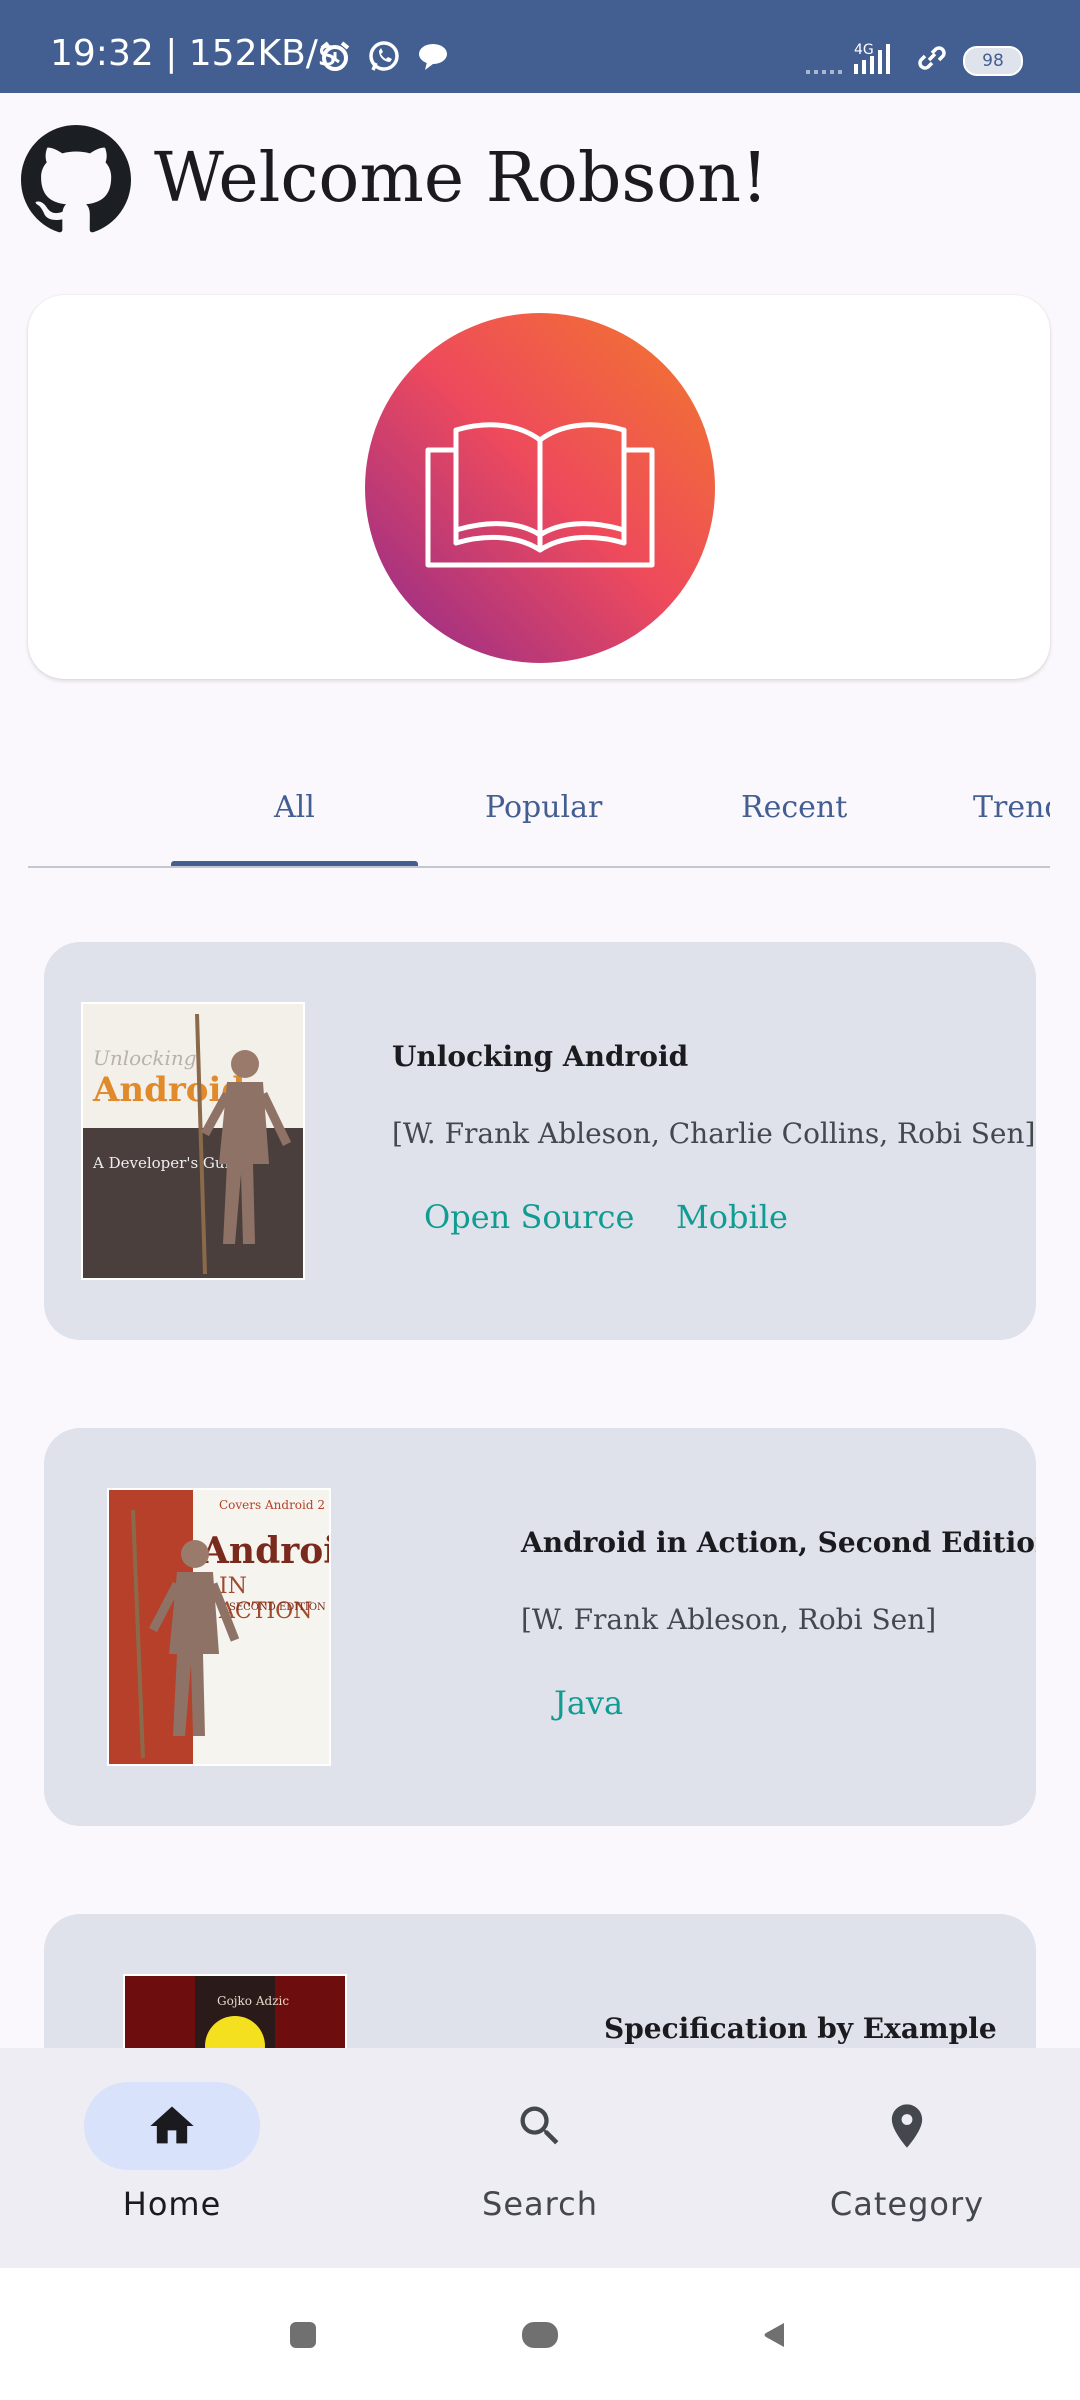 The height and width of the screenshot is (2400, 1080). Describe the element at coordinates (529, 1217) in the screenshot. I see `tag-open-source: Open Source` at that location.